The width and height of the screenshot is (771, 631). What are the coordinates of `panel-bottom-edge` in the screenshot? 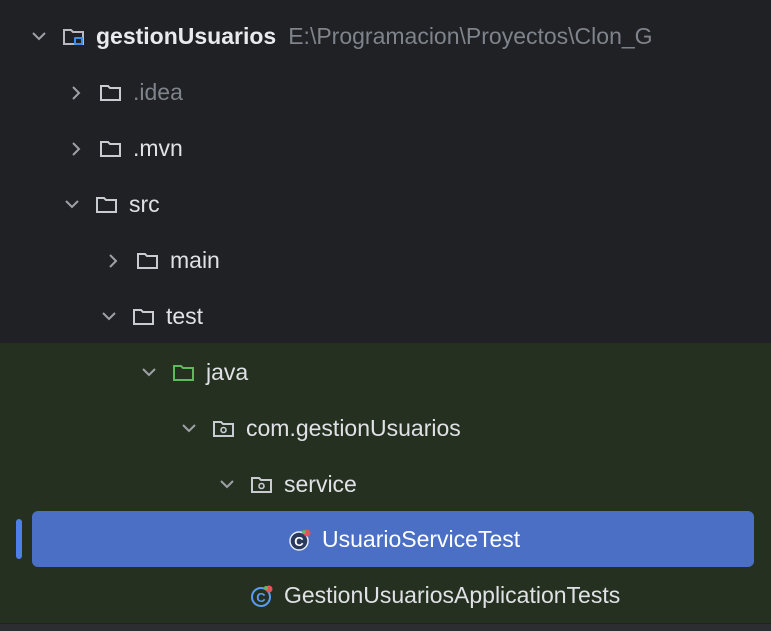 It's located at (385, 627).